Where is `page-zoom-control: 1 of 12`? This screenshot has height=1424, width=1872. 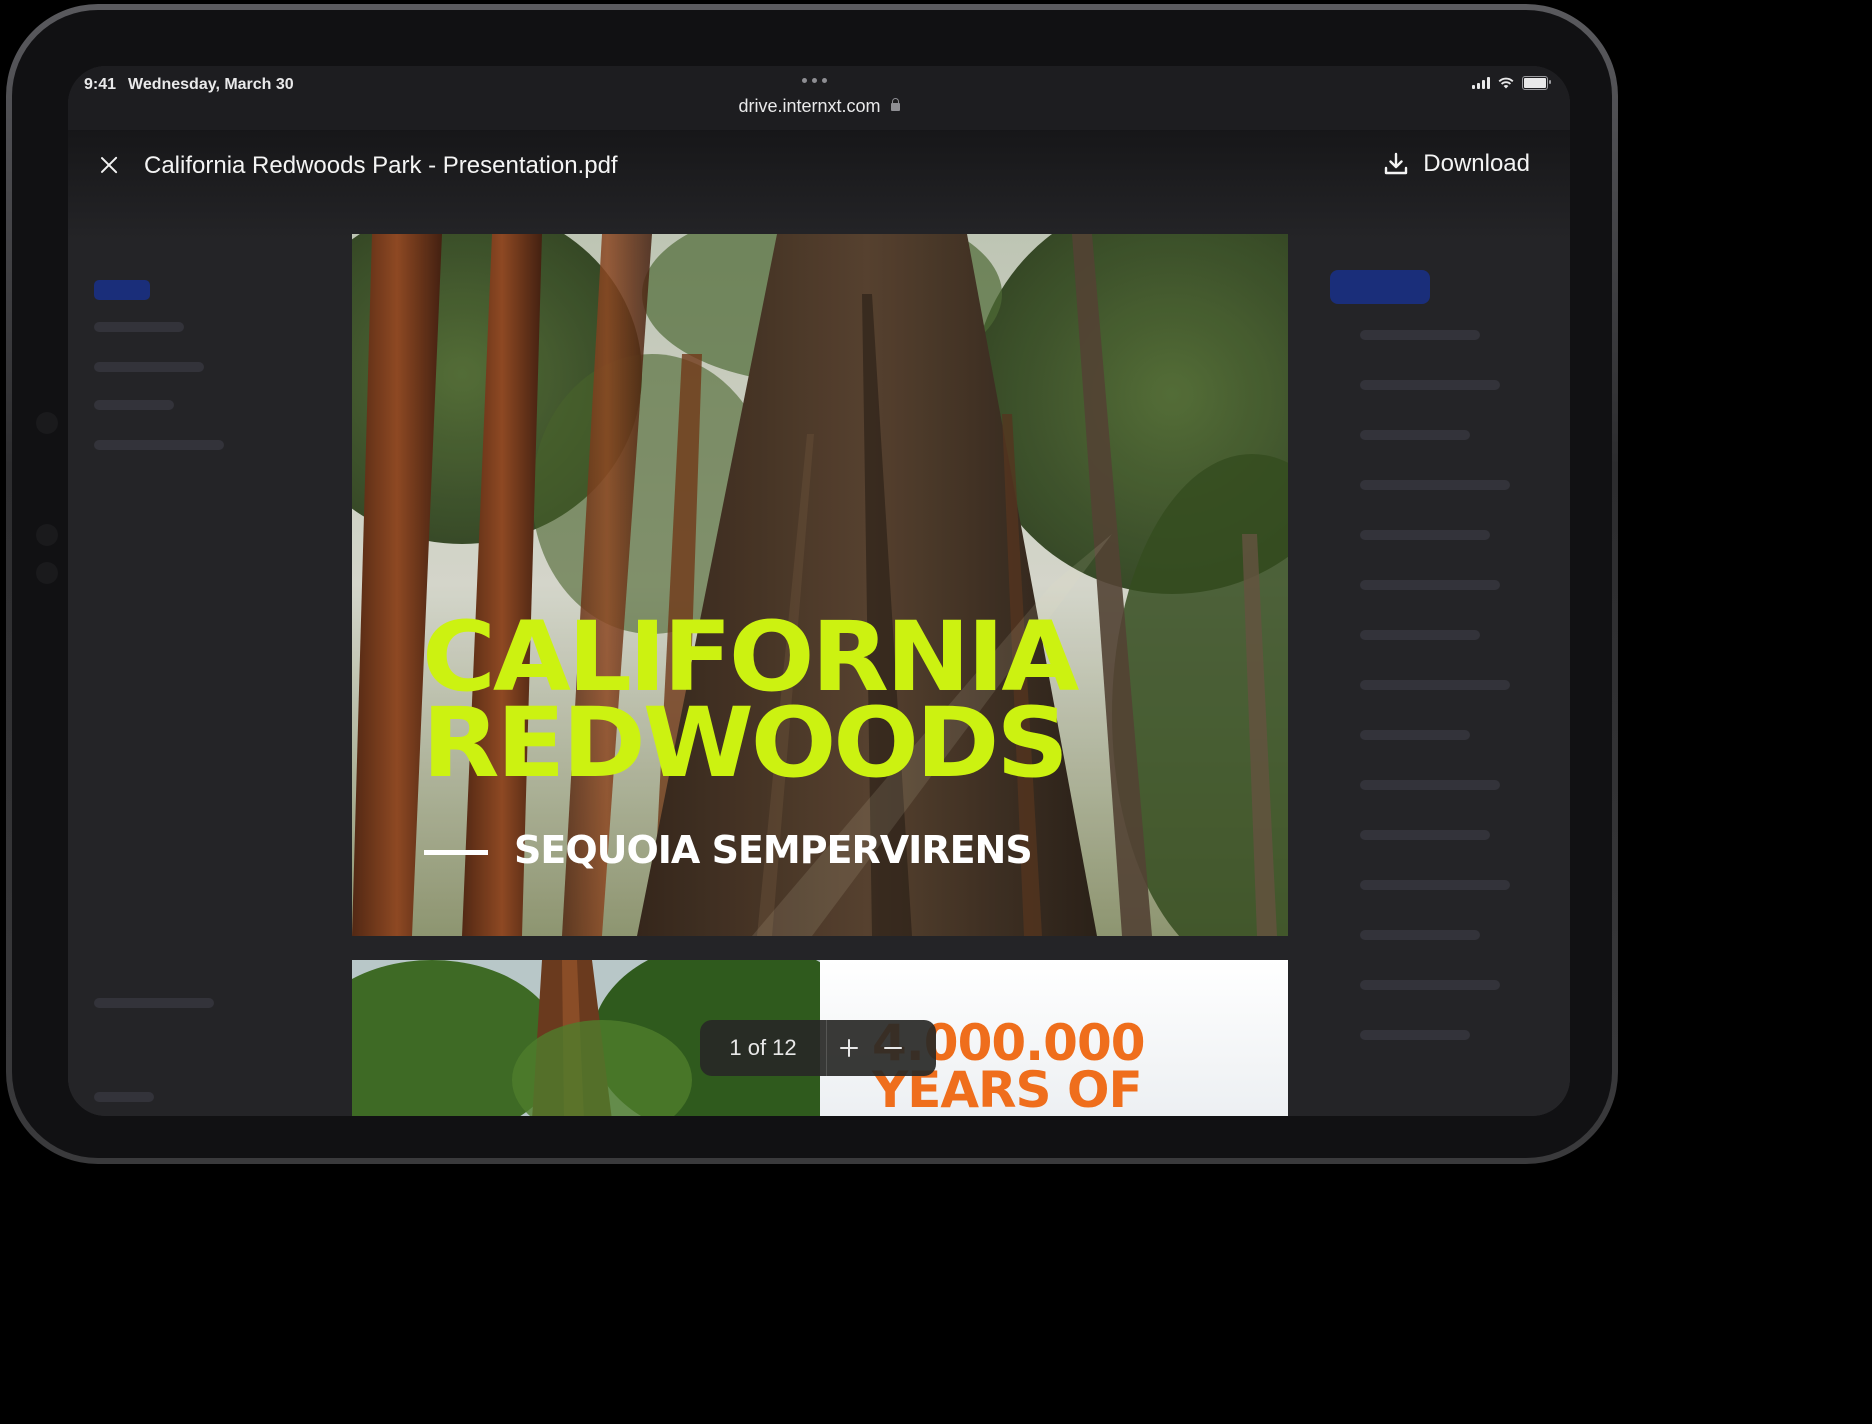 page-zoom-control: 1 of 12 is located at coordinates (818, 1048).